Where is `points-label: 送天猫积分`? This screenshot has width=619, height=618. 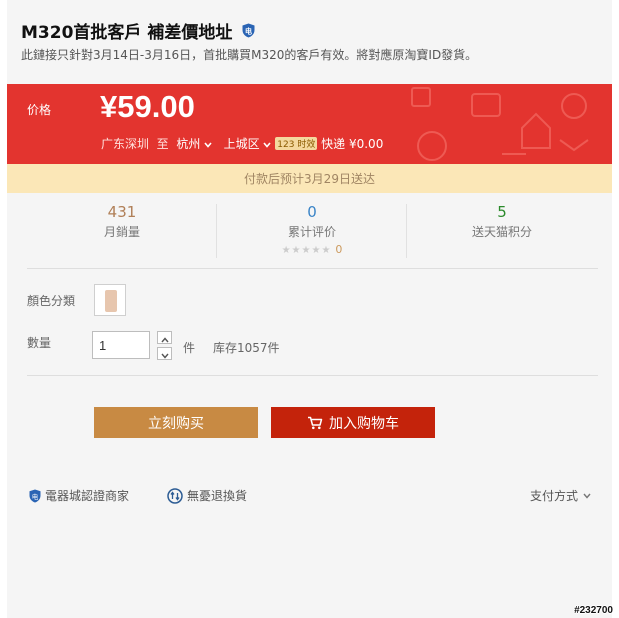
points-label: 送天猫积分 is located at coordinates (501, 232).